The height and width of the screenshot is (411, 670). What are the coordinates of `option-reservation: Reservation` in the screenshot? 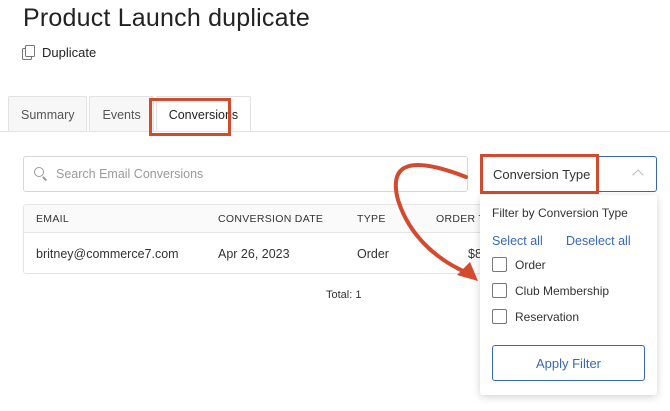 It's located at (535, 316).